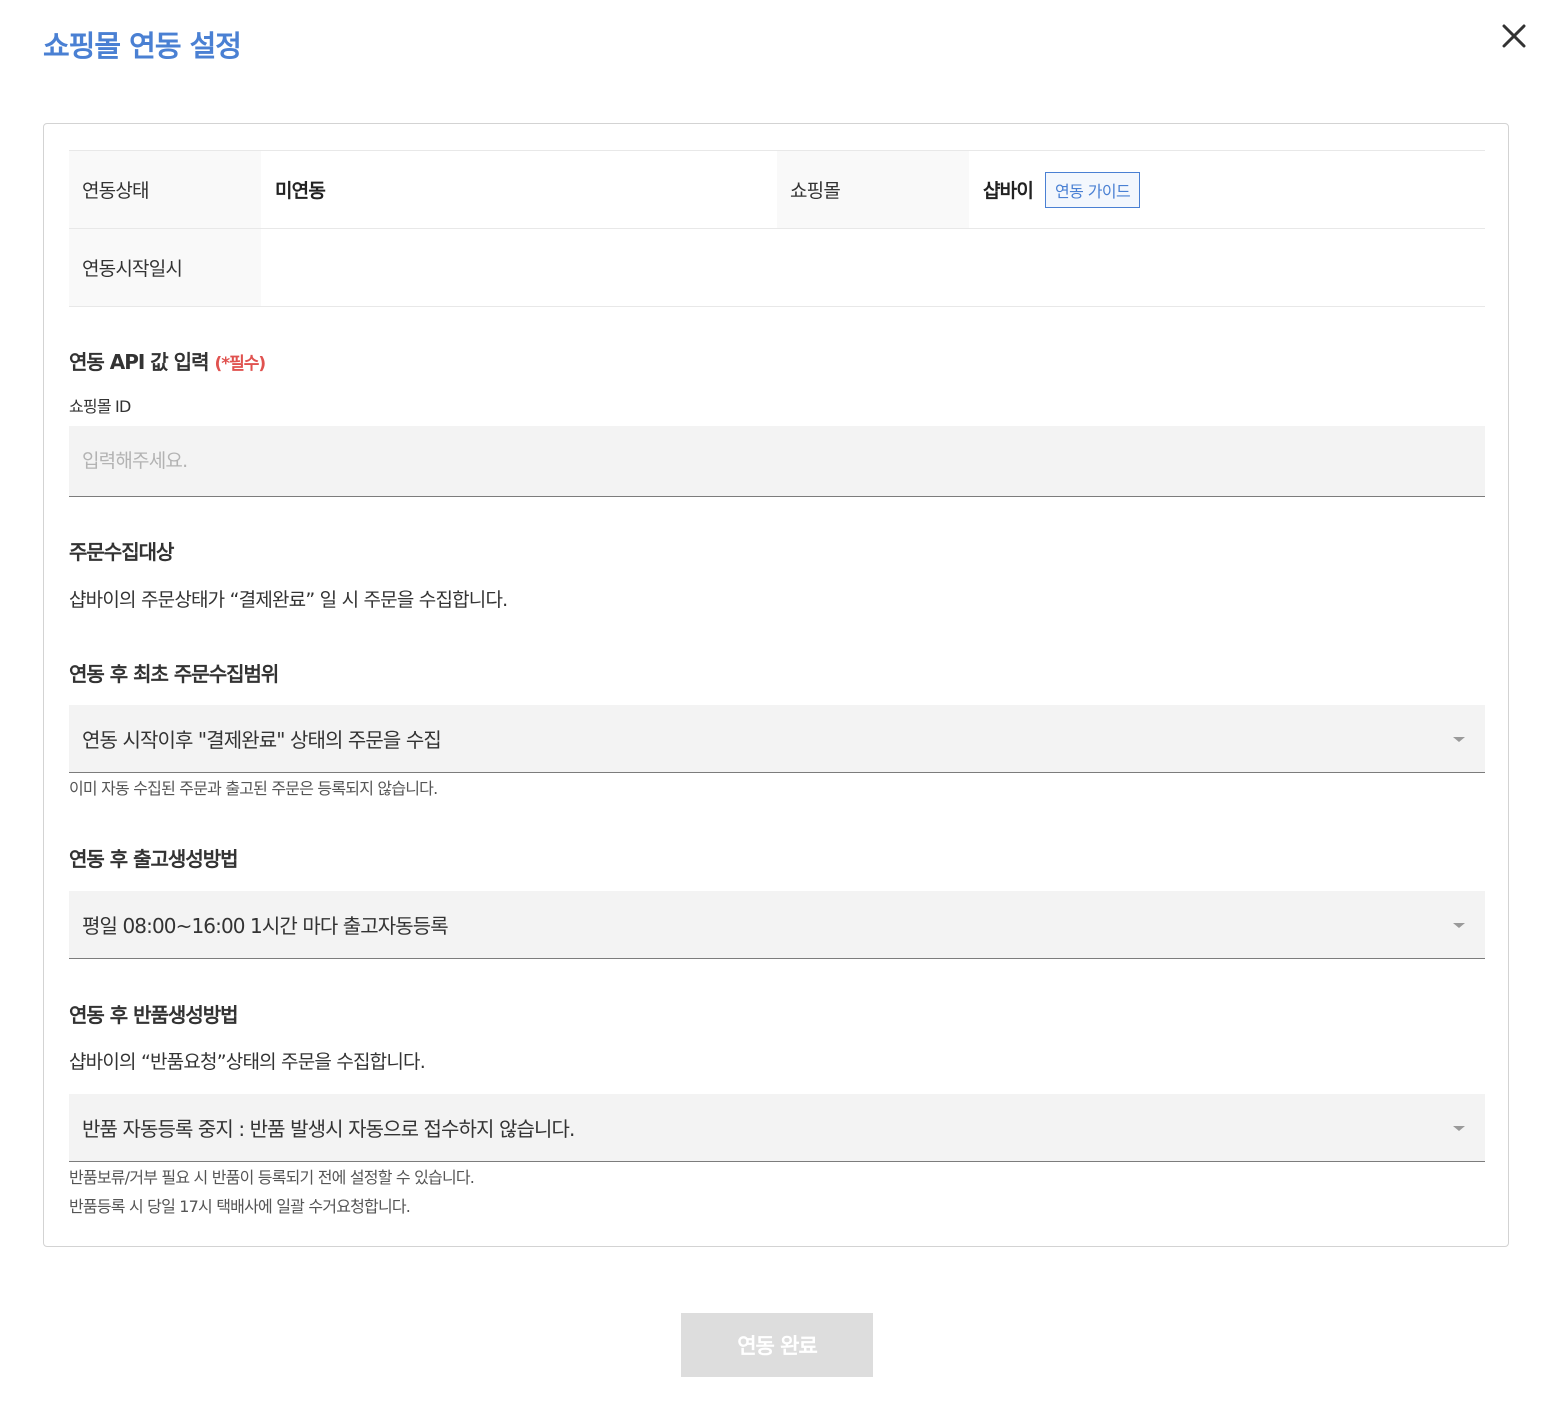 The image size is (1555, 1409). I want to click on start-value, so click(873, 267).